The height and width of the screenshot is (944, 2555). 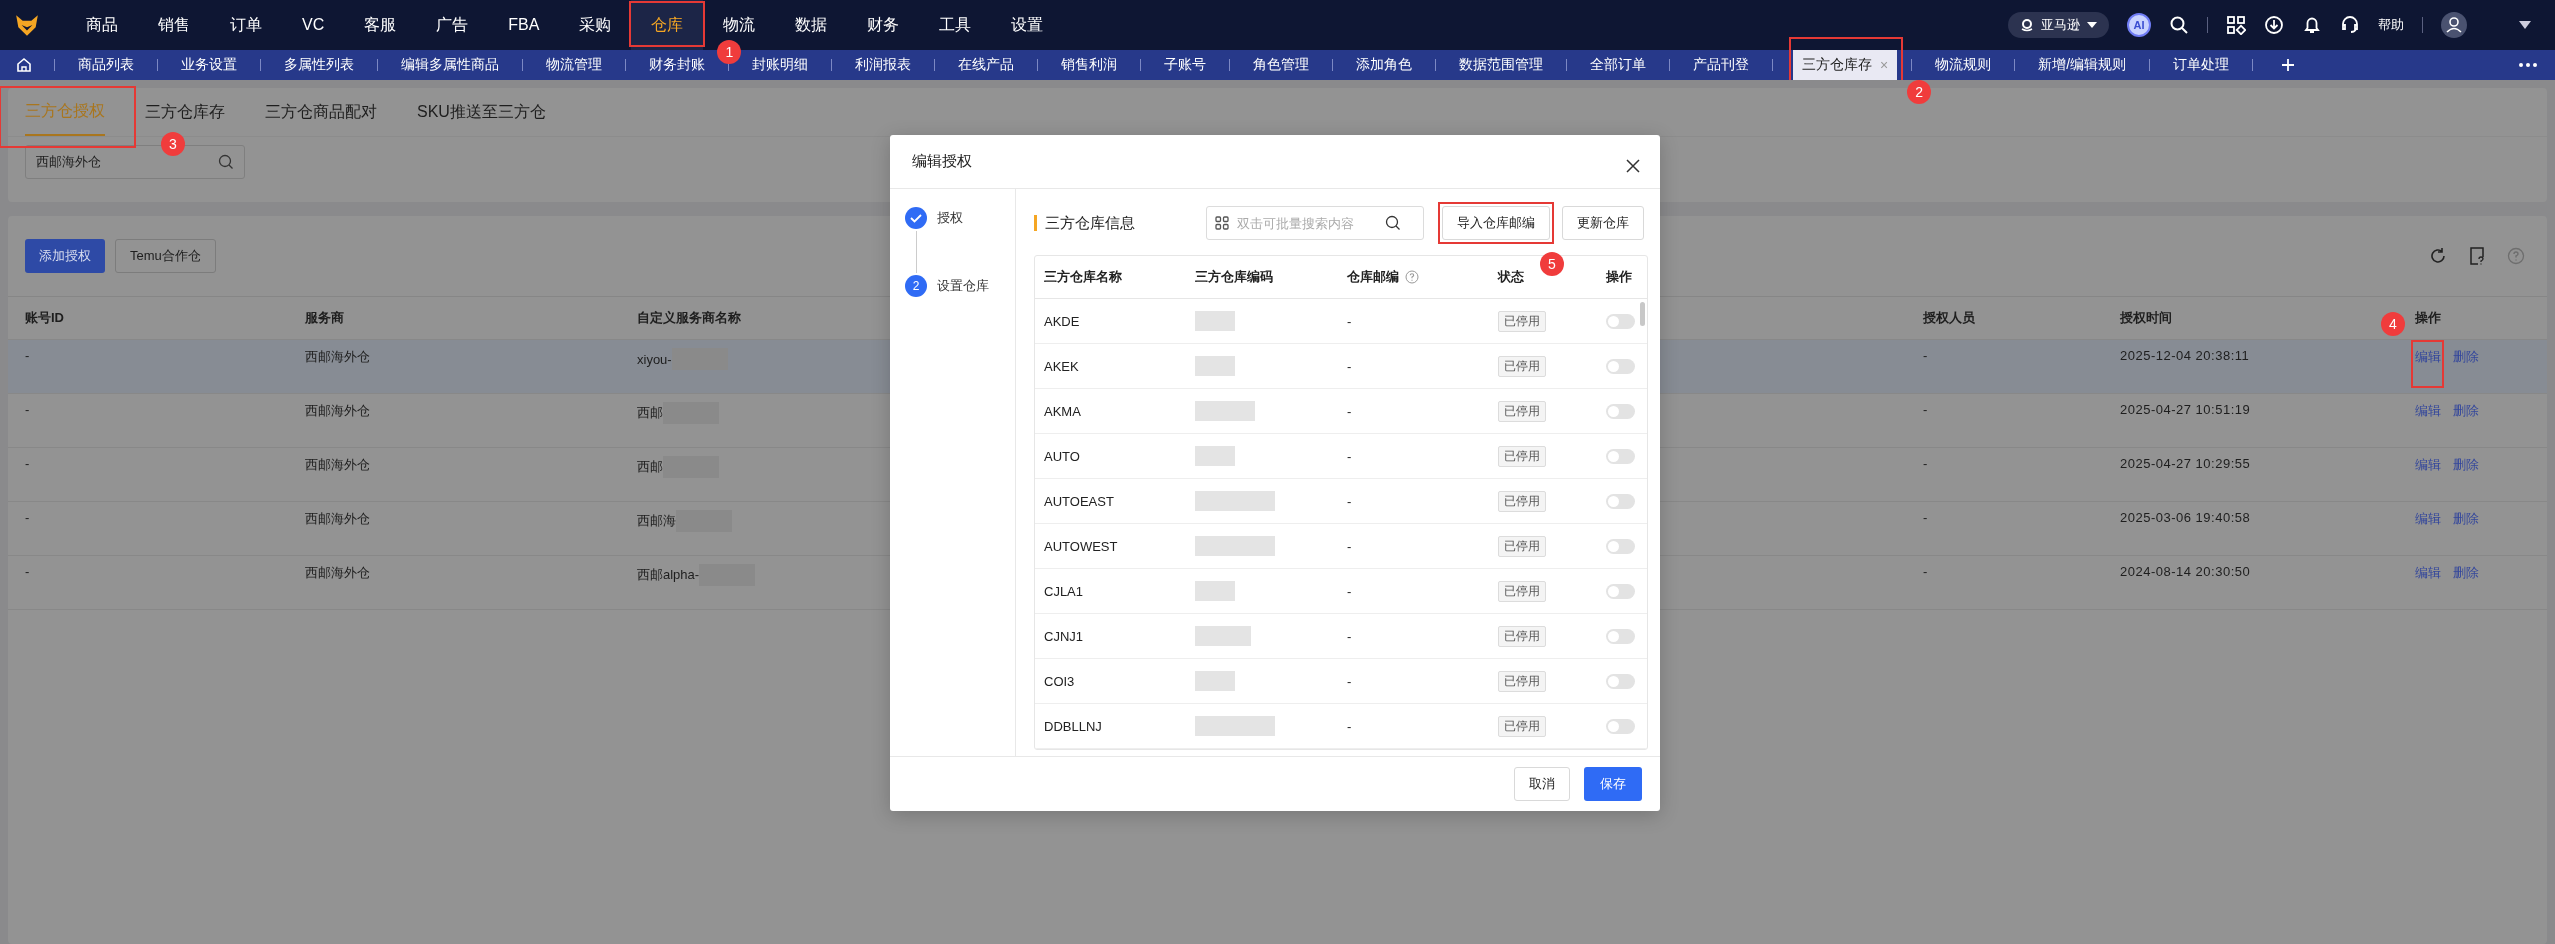 What do you see at coordinates (1603, 223) in the screenshot?
I see `dialog-button: 更新仓库` at bounding box center [1603, 223].